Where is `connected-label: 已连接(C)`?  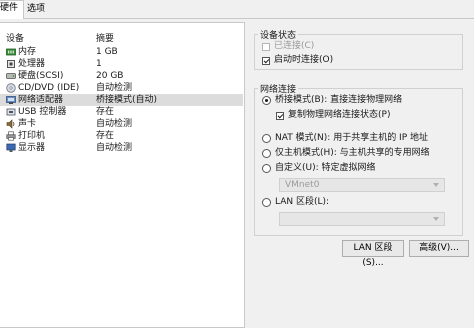
connected-label: 已连接(C) is located at coordinates (294, 46).